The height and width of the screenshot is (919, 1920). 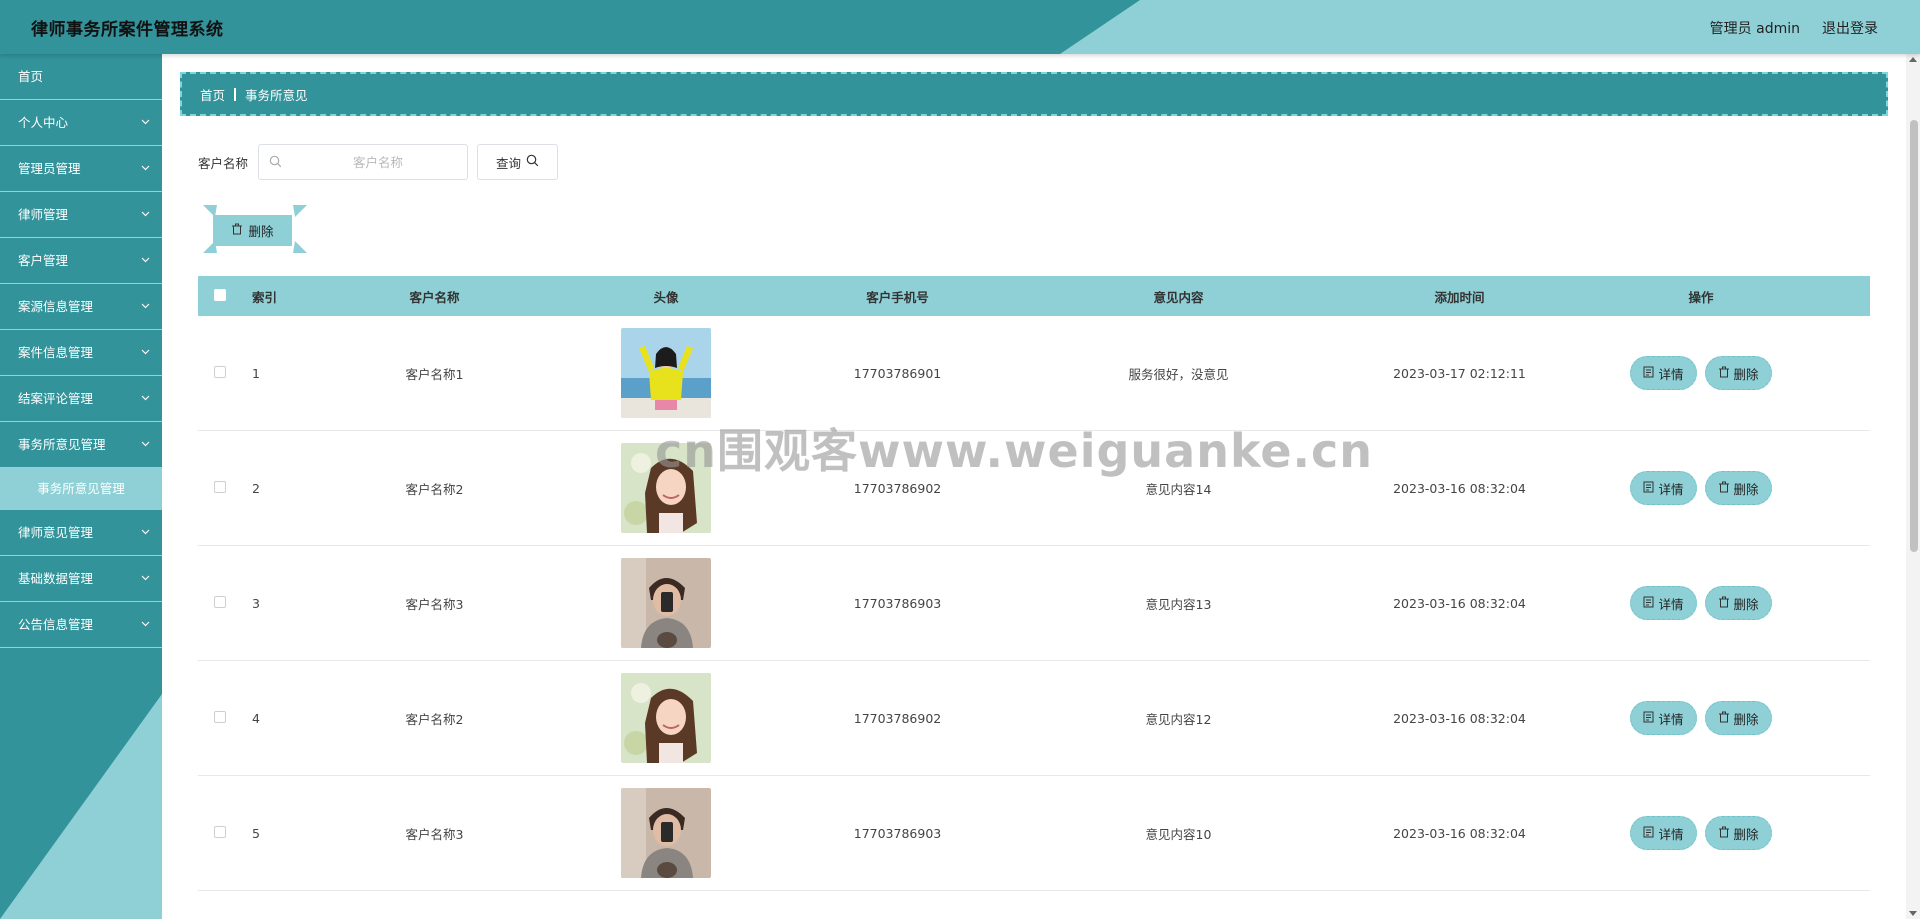 What do you see at coordinates (363, 162) in the screenshot?
I see `customer-name-input` at bounding box center [363, 162].